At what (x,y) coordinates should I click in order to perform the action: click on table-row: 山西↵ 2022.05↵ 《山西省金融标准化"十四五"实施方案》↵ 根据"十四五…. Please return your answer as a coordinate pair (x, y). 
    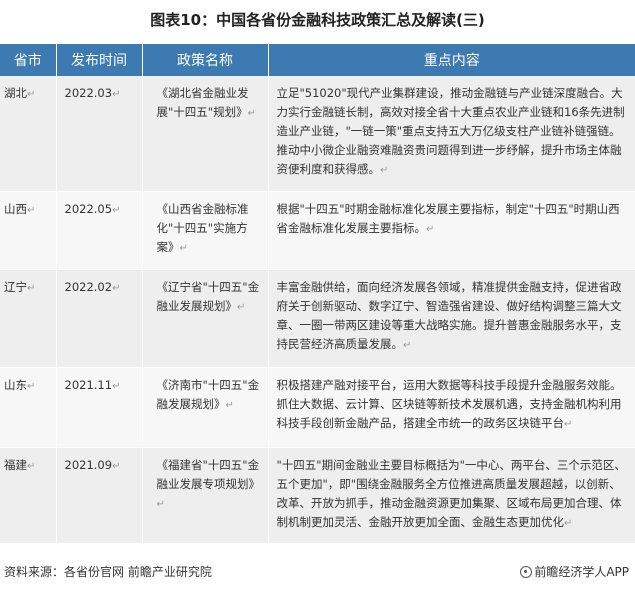
    Looking at the image, I should click on (317, 230).